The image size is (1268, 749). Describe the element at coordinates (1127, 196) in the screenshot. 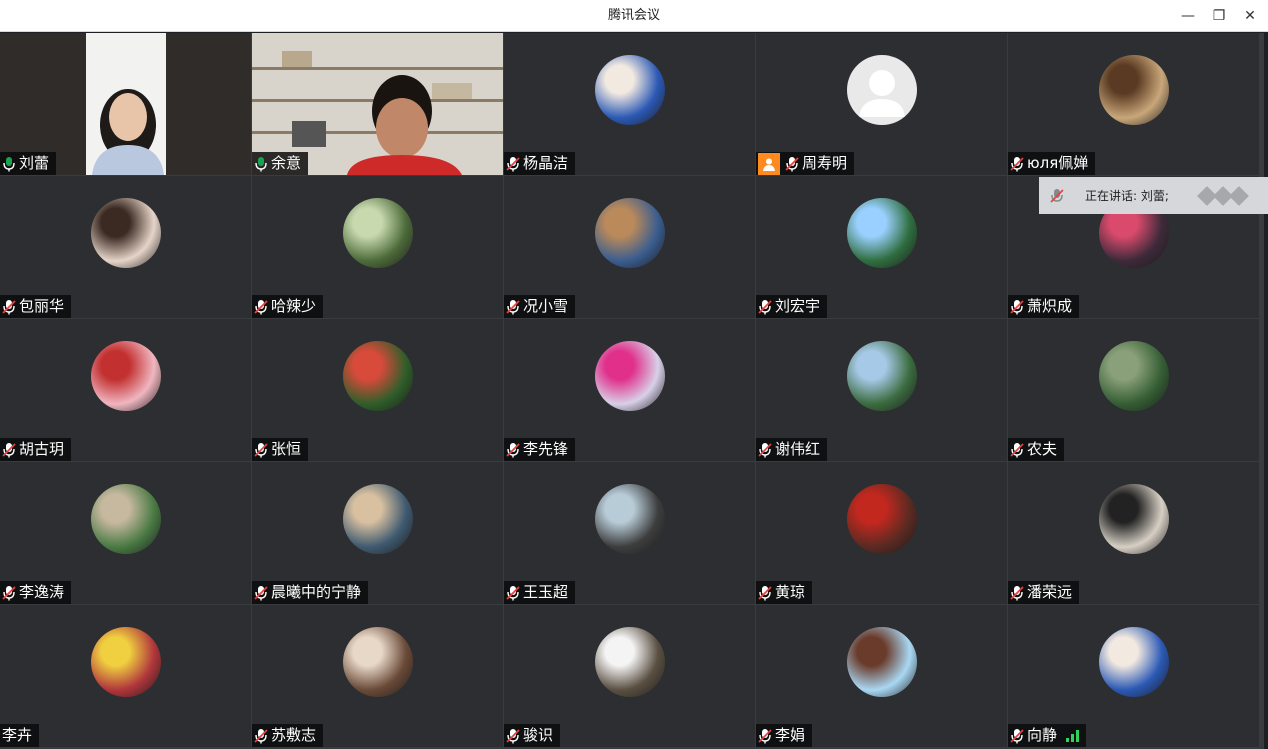

I see `speaking-label: 正在讲话: 刘蕾;` at that location.